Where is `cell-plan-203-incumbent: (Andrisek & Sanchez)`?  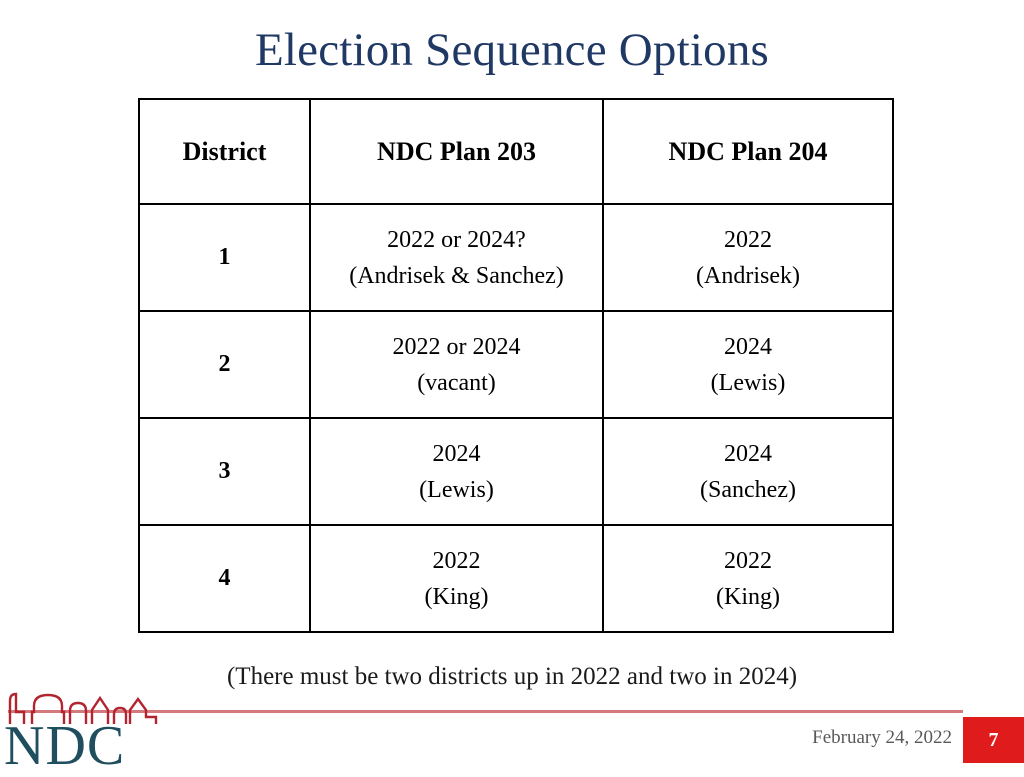
cell-plan-203-incumbent: (Andrisek & Sanchez) is located at coordinates (456, 275).